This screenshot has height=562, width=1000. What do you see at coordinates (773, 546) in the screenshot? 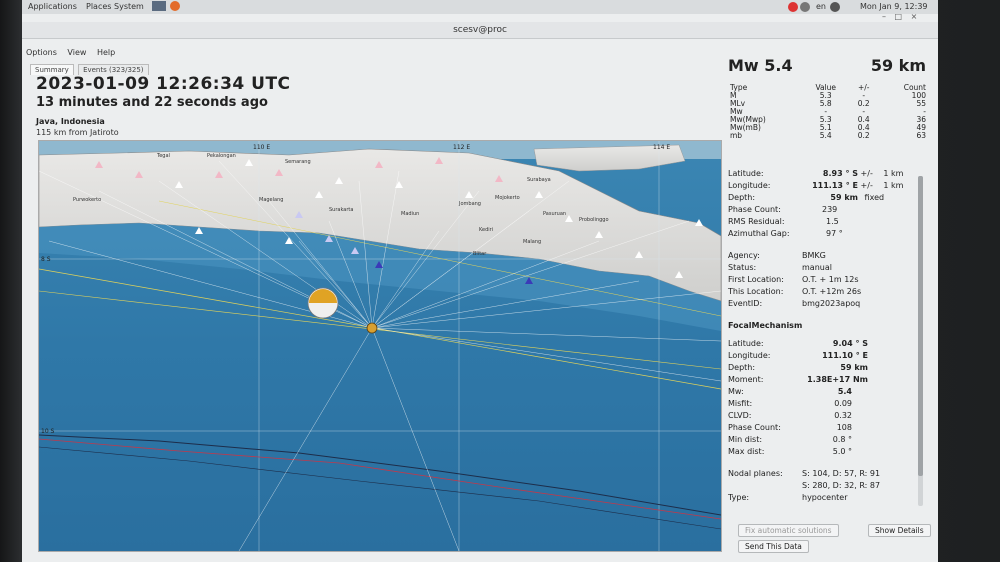
I see `send-this-data-button: Send This Data` at bounding box center [773, 546].